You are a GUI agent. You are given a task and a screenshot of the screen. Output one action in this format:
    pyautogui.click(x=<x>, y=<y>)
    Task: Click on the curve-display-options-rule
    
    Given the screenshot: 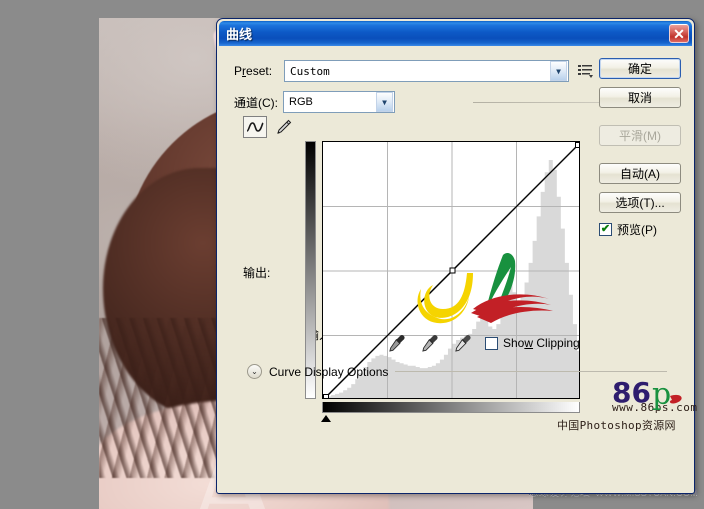 What is the action you would take?
    pyautogui.click(x=531, y=371)
    